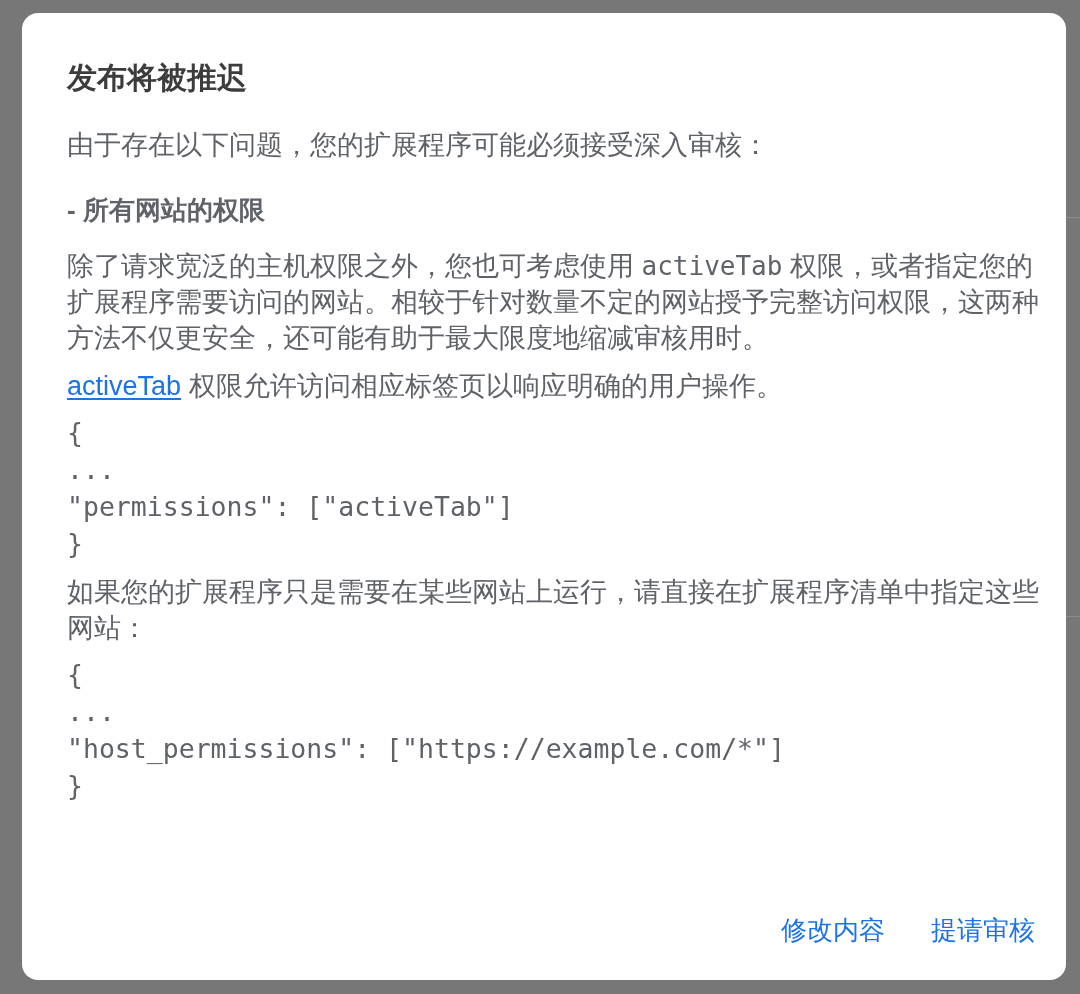 The width and height of the screenshot is (1080, 994). I want to click on intro-text: 由于存在以下问题，您的扩展程序可能必须接受深入审核：, so click(418, 145).